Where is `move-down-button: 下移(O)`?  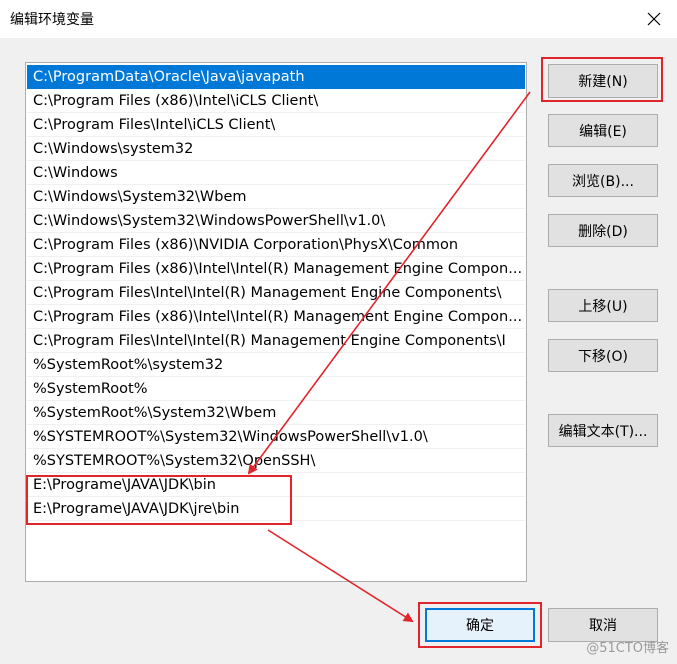
move-down-button: 下移(O) is located at coordinates (603, 355).